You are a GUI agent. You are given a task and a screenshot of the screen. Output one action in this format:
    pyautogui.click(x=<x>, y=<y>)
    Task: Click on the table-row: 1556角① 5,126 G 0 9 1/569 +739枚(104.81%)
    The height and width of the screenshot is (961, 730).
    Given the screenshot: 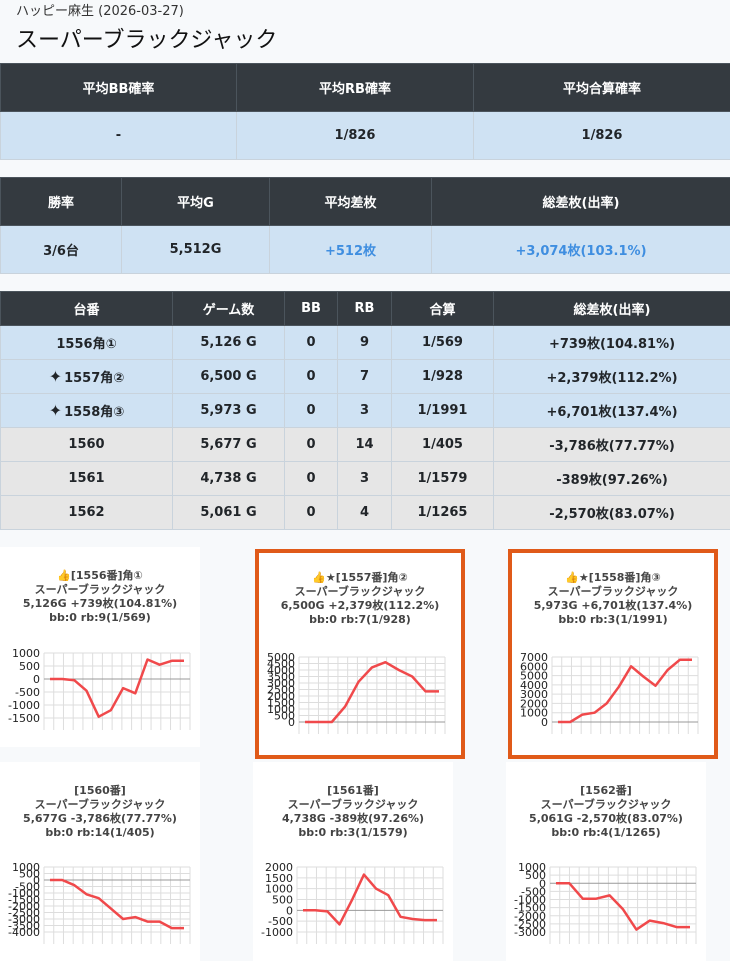 What is the action you would take?
    pyautogui.click(x=365, y=342)
    